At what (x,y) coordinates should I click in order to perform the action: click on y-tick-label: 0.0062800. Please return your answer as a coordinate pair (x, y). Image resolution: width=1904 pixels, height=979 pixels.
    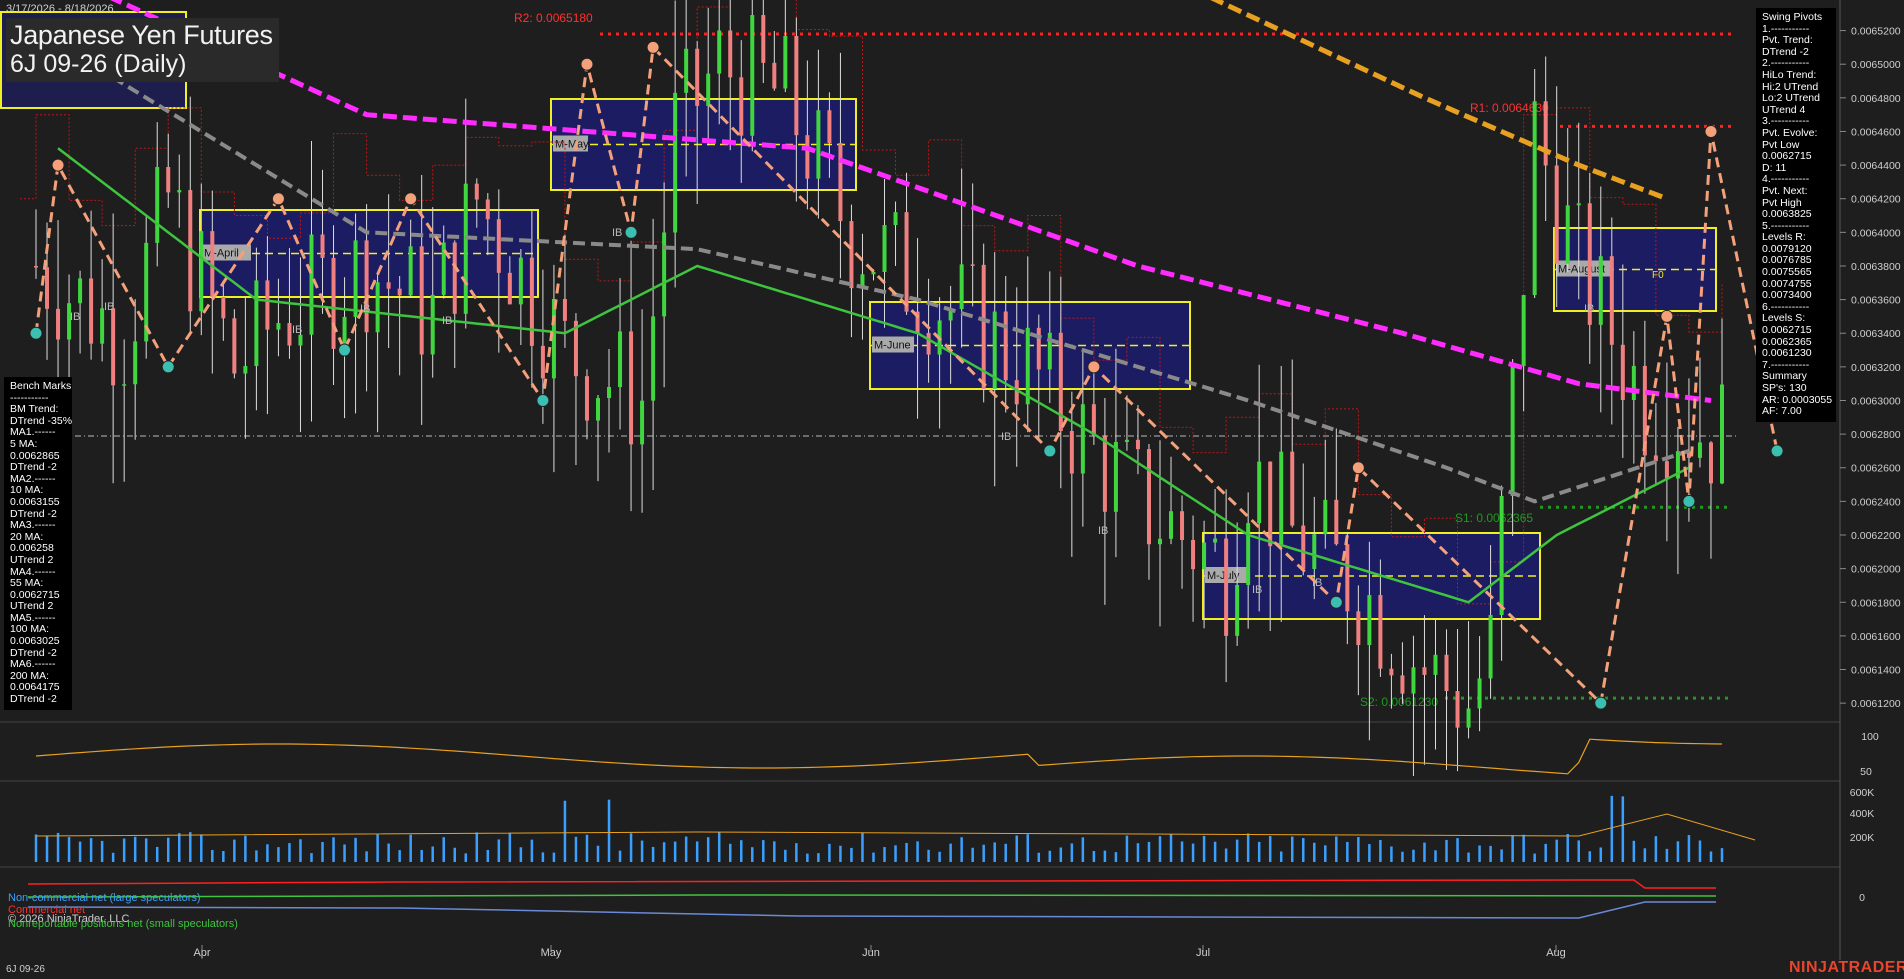
    Looking at the image, I should click on (1876, 435).